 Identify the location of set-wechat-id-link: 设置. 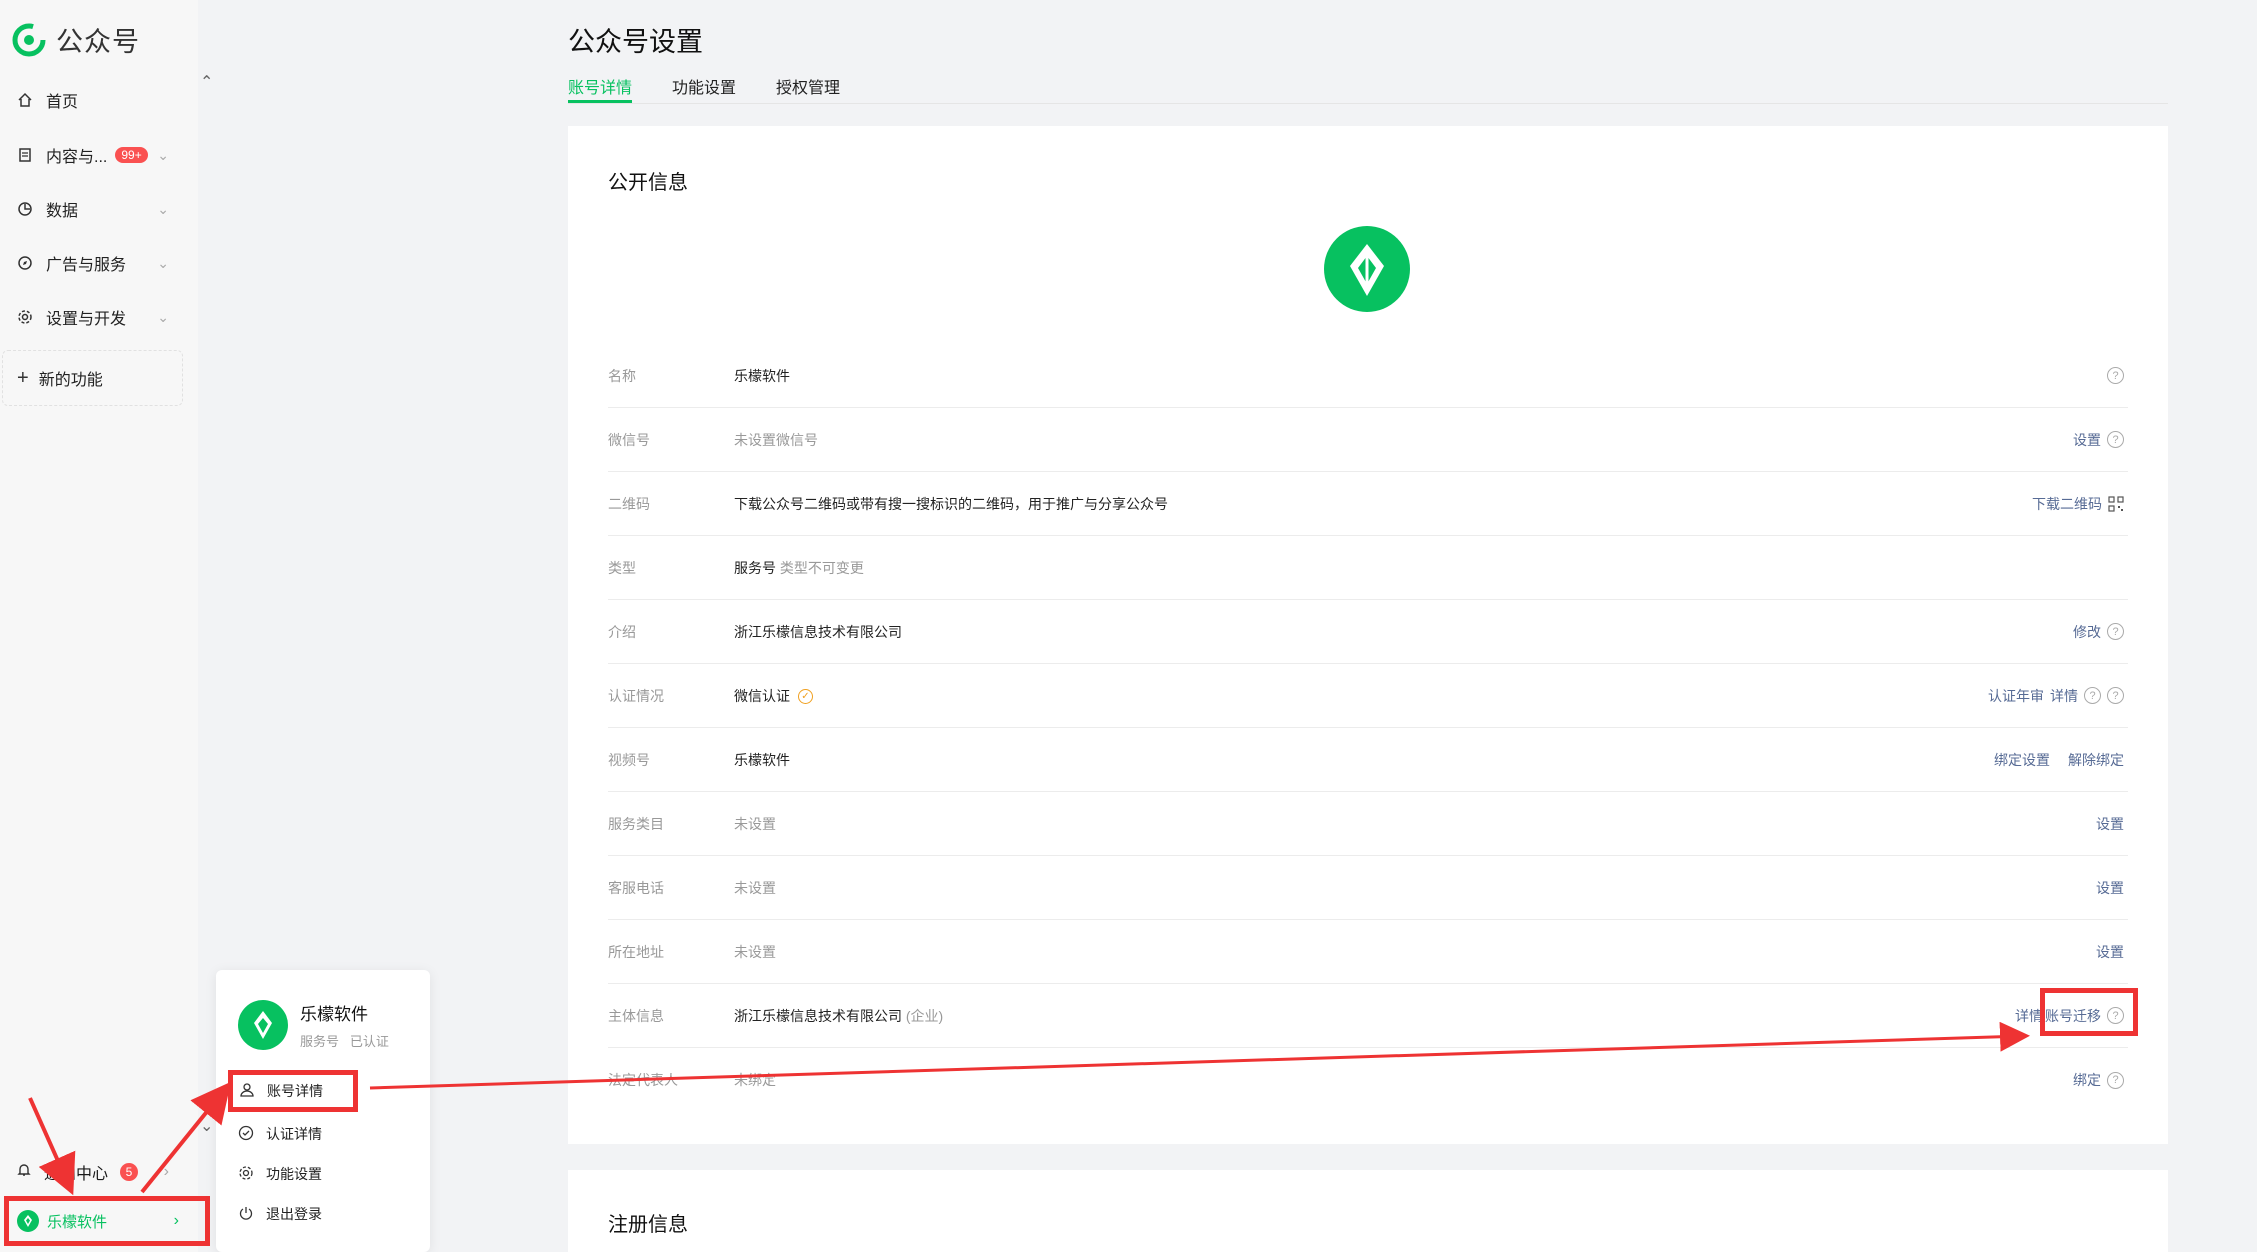
(2087, 440).